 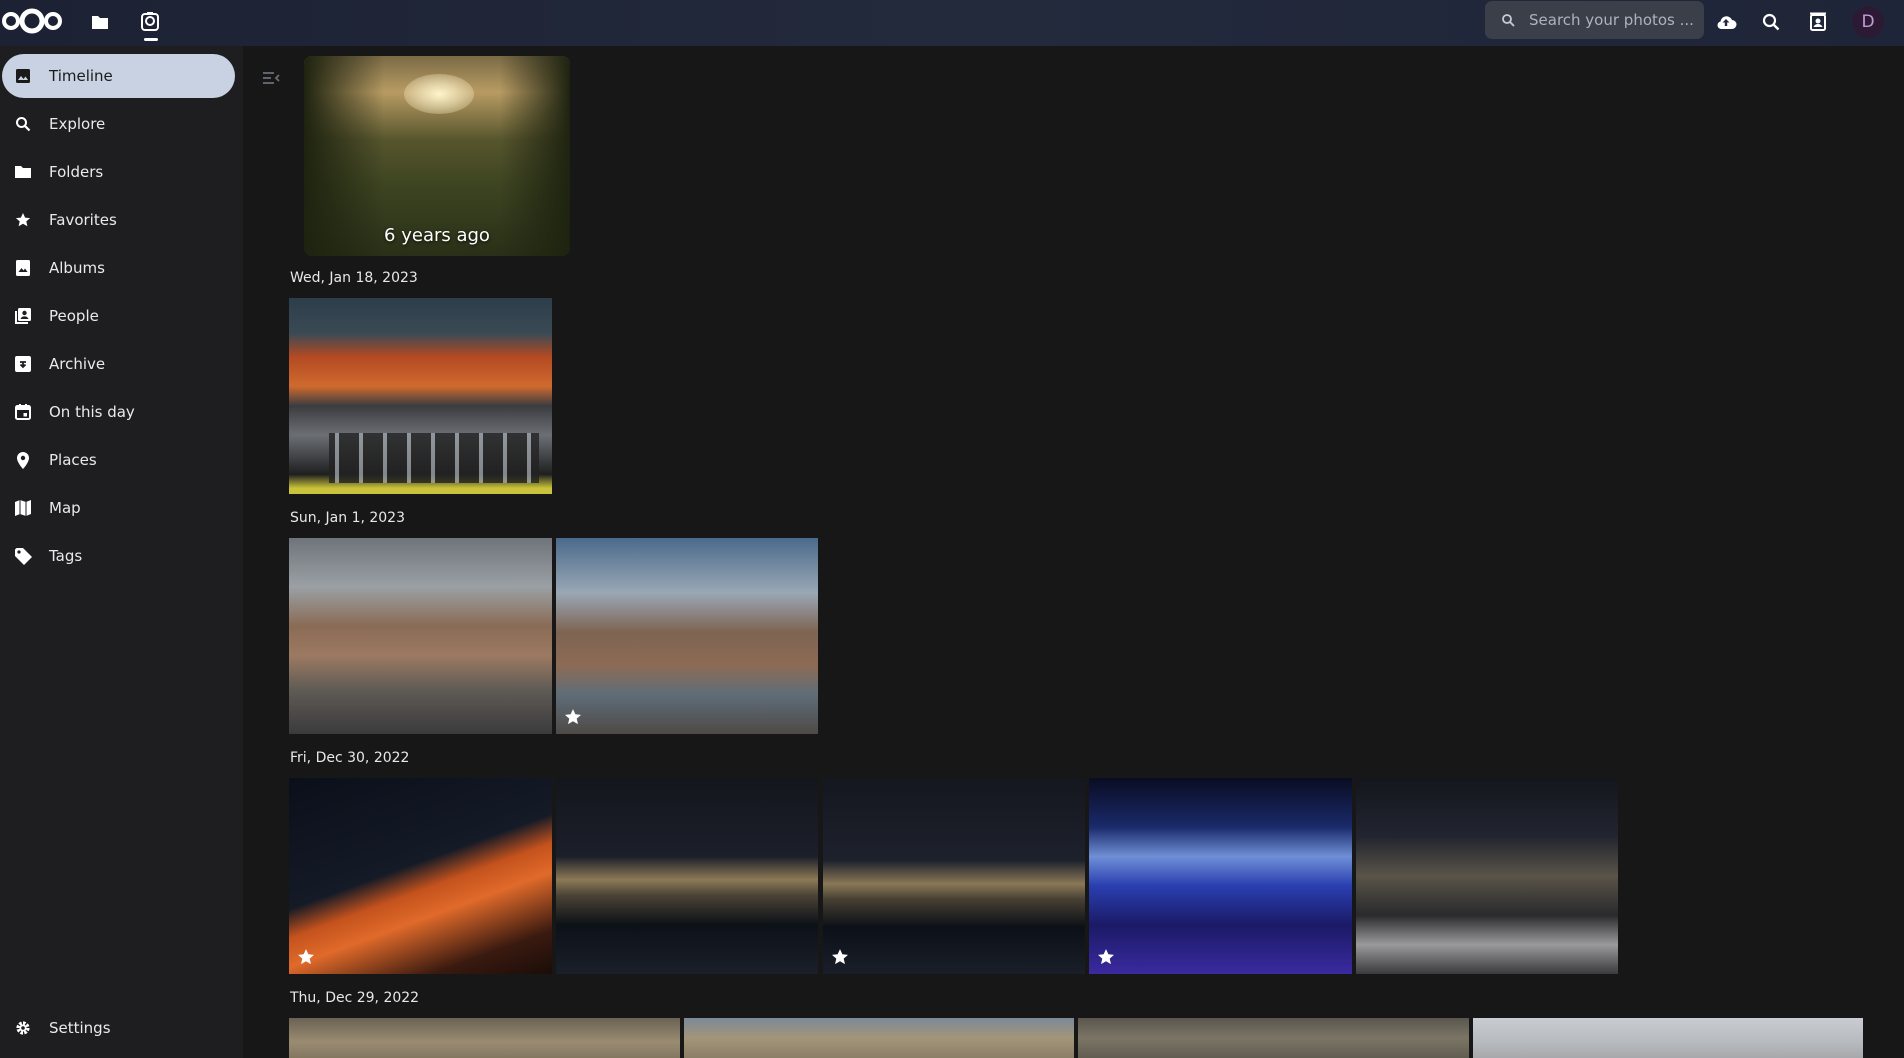 What do you see at coordinates (23, 76) in the screenshot?
I see `image-icon` at bounding box center [23, 76].